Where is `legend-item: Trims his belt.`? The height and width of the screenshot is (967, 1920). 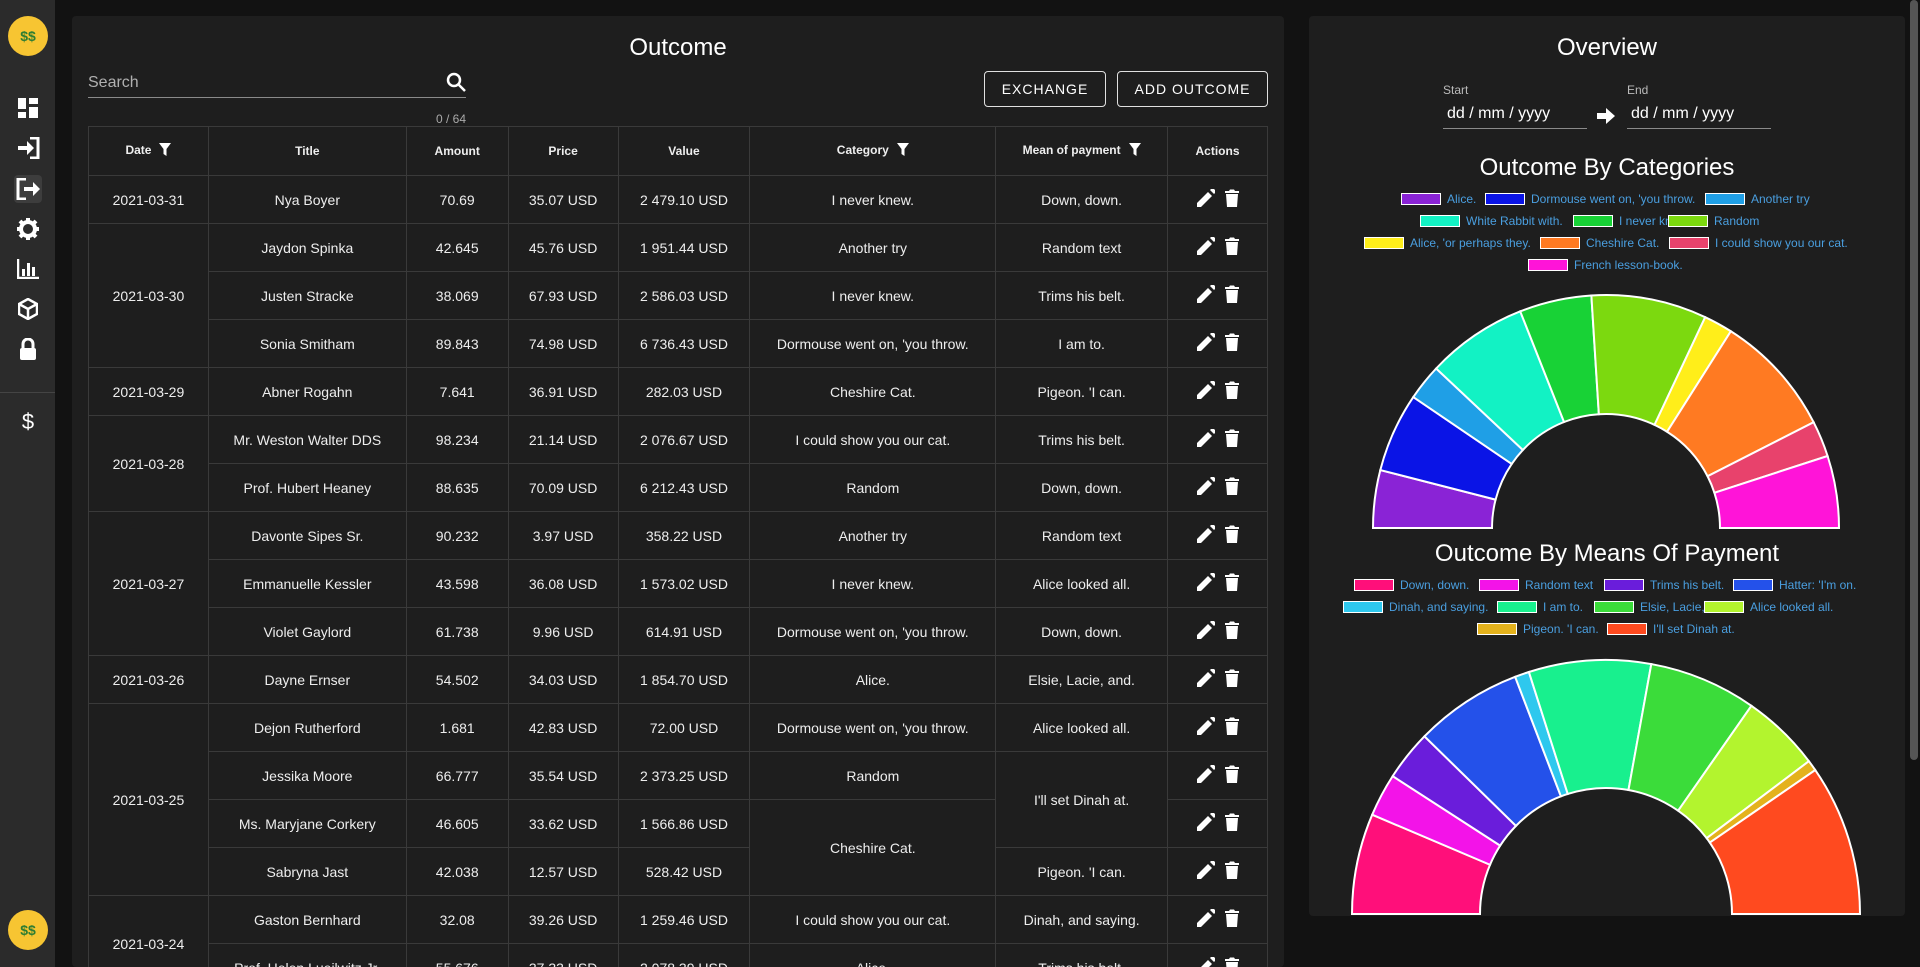
legend-item: Trims his belt. is located at coordinates (1664, 585).